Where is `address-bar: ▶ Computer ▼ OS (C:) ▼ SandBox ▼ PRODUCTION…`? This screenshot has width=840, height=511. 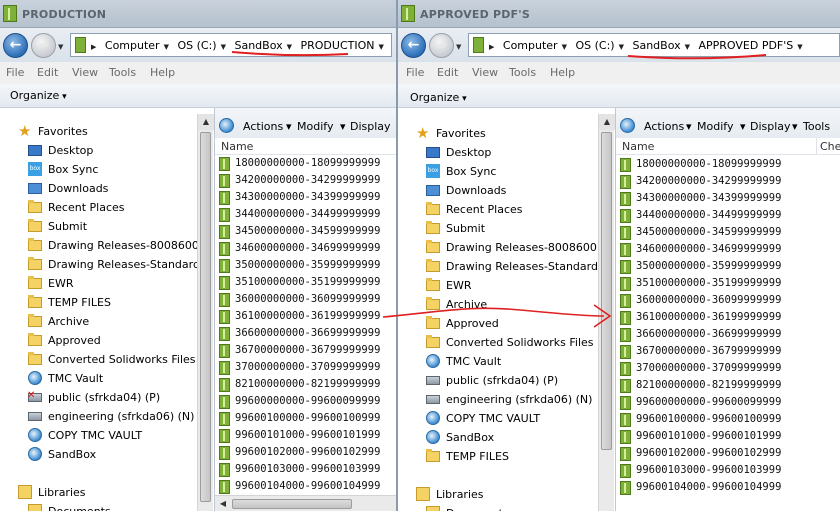
address-bar: ▶ Computer ▼ OS (C:) ▼ SandBox ▼ PRODUCTION… is located at coordinates (231, 45).